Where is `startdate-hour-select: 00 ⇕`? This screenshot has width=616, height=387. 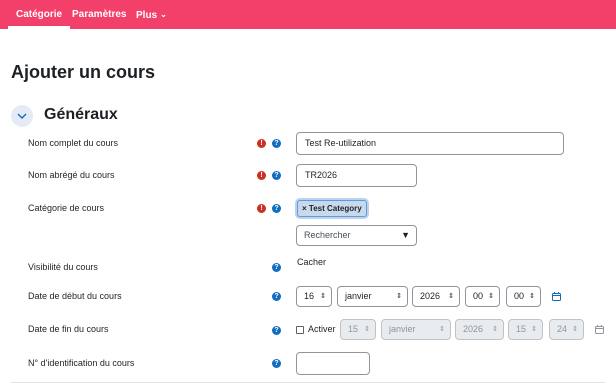 startdate-hour-select: 00 ⇕ is located at coordinates (482, 296).